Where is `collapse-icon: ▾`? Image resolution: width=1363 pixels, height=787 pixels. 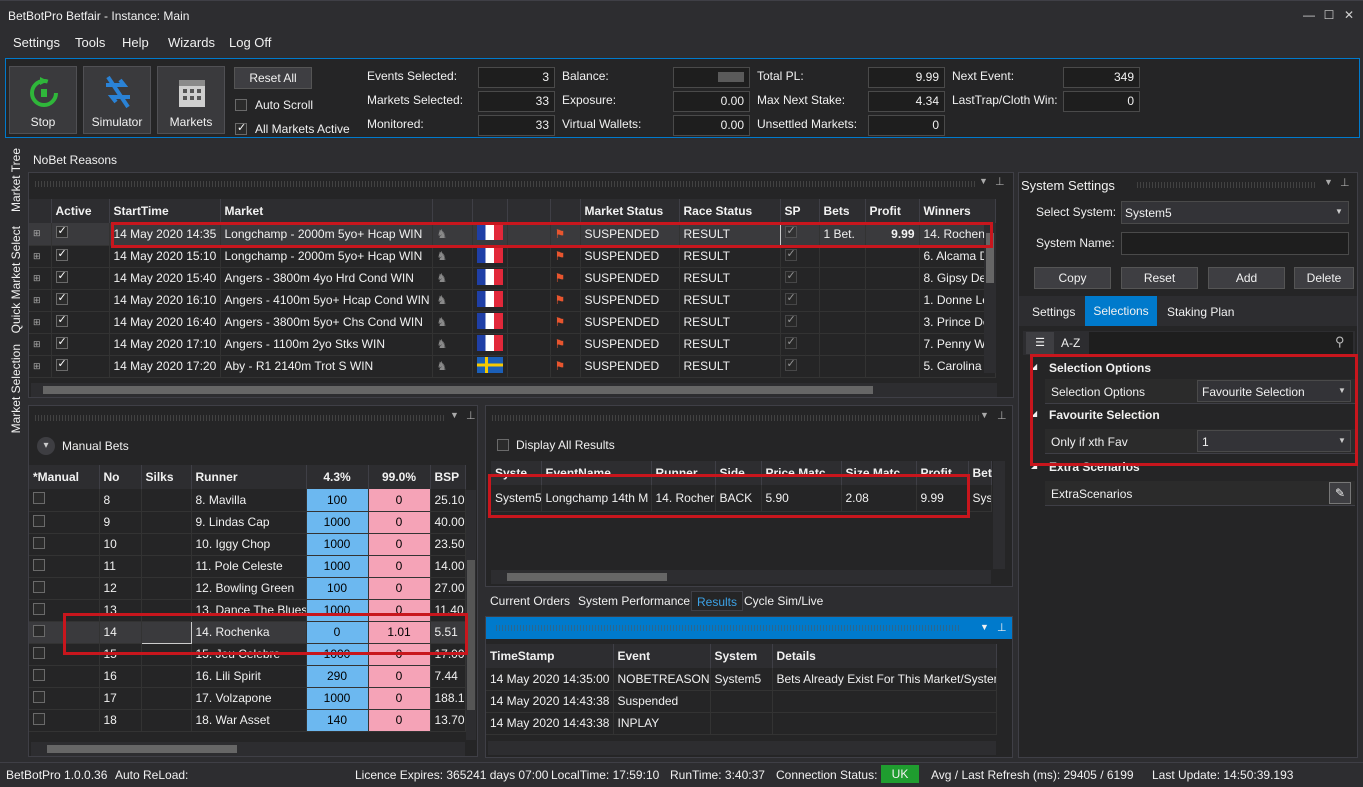 collapse-icon: ▾ is located at coordinates (46, 446).